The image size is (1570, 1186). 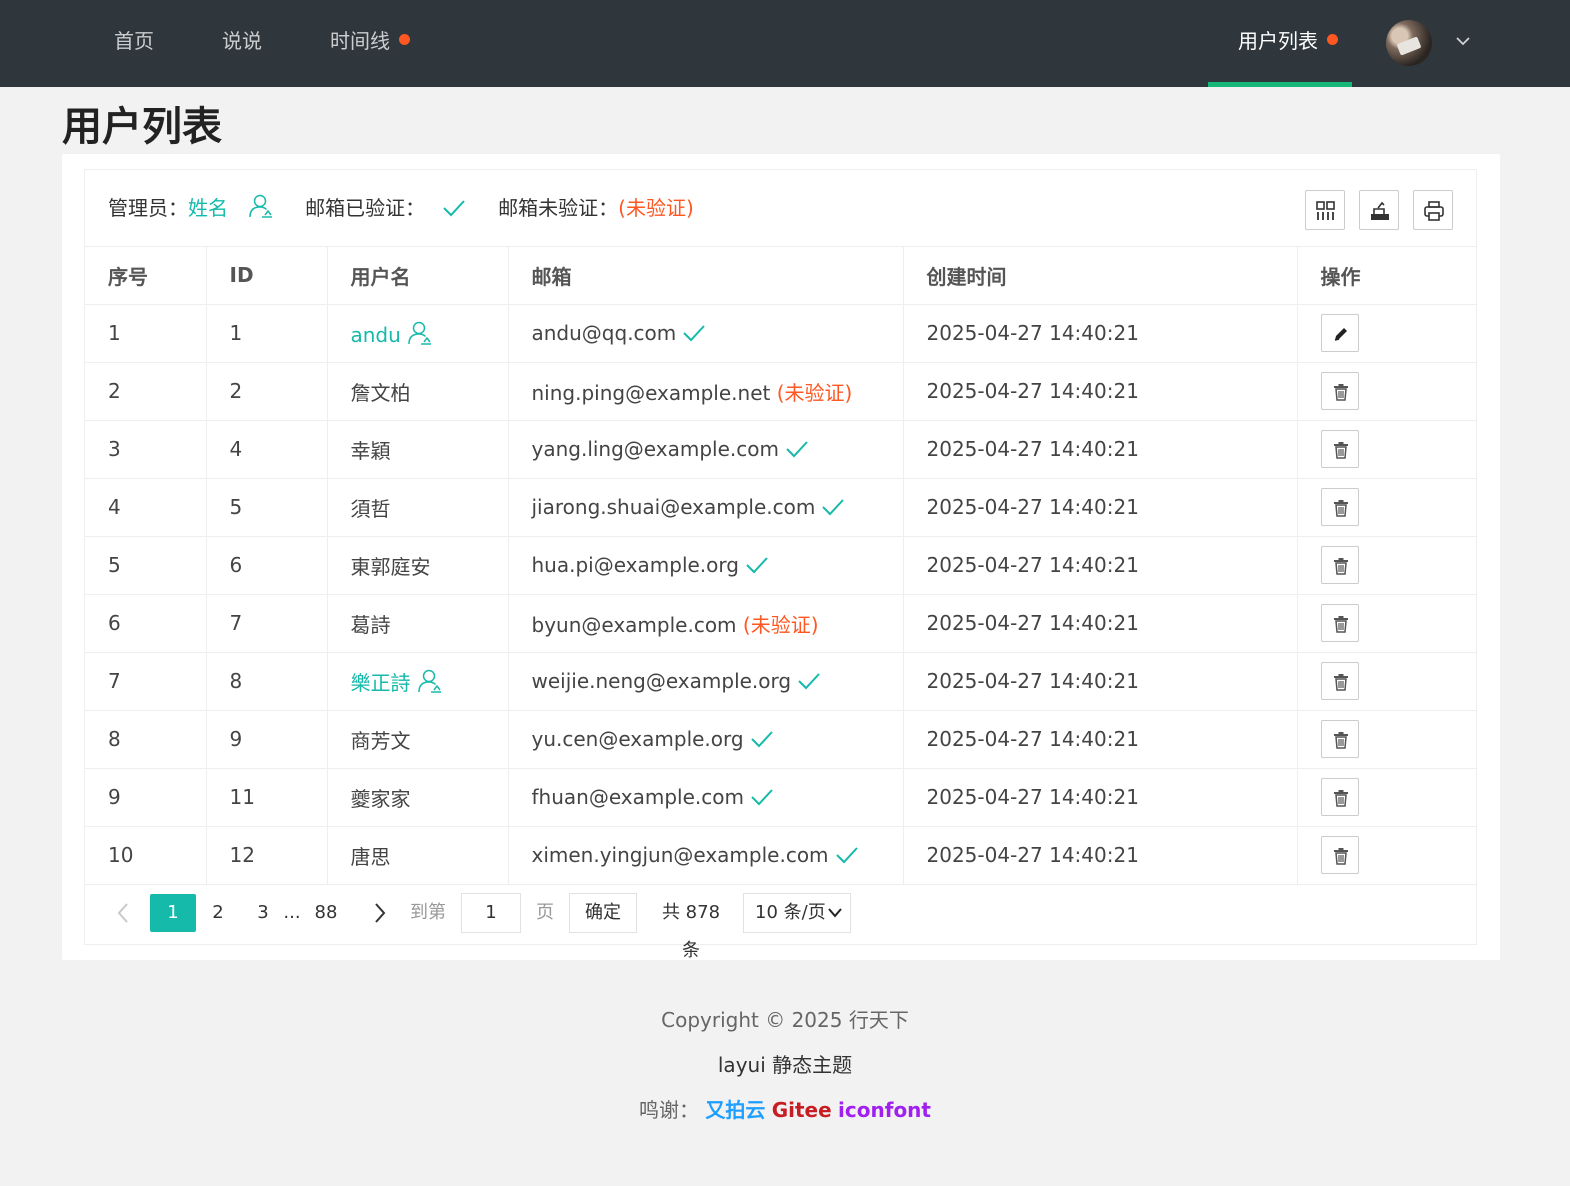 I want to click on page-current: 1, so click(x=173, y=913).